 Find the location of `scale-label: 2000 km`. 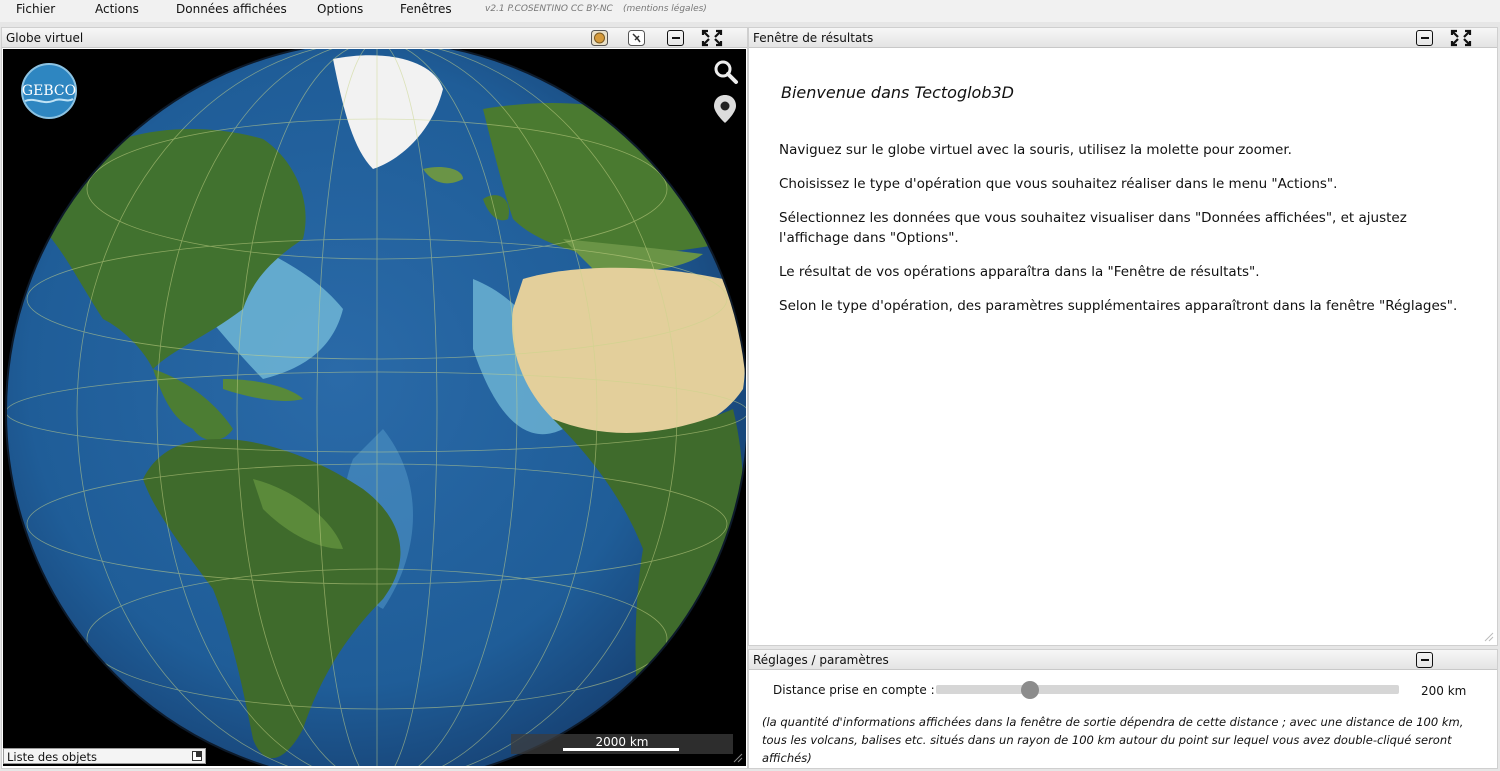

scale-label: 2000 km is located at coordinates (622, 742).